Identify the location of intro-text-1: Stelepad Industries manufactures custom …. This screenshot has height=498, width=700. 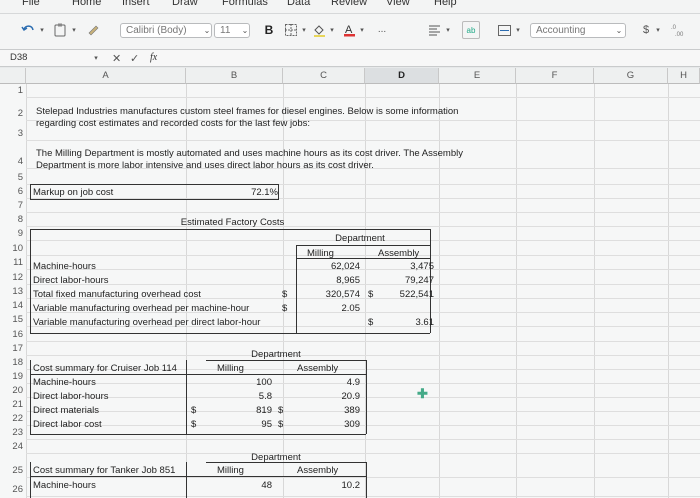
(247, 112).